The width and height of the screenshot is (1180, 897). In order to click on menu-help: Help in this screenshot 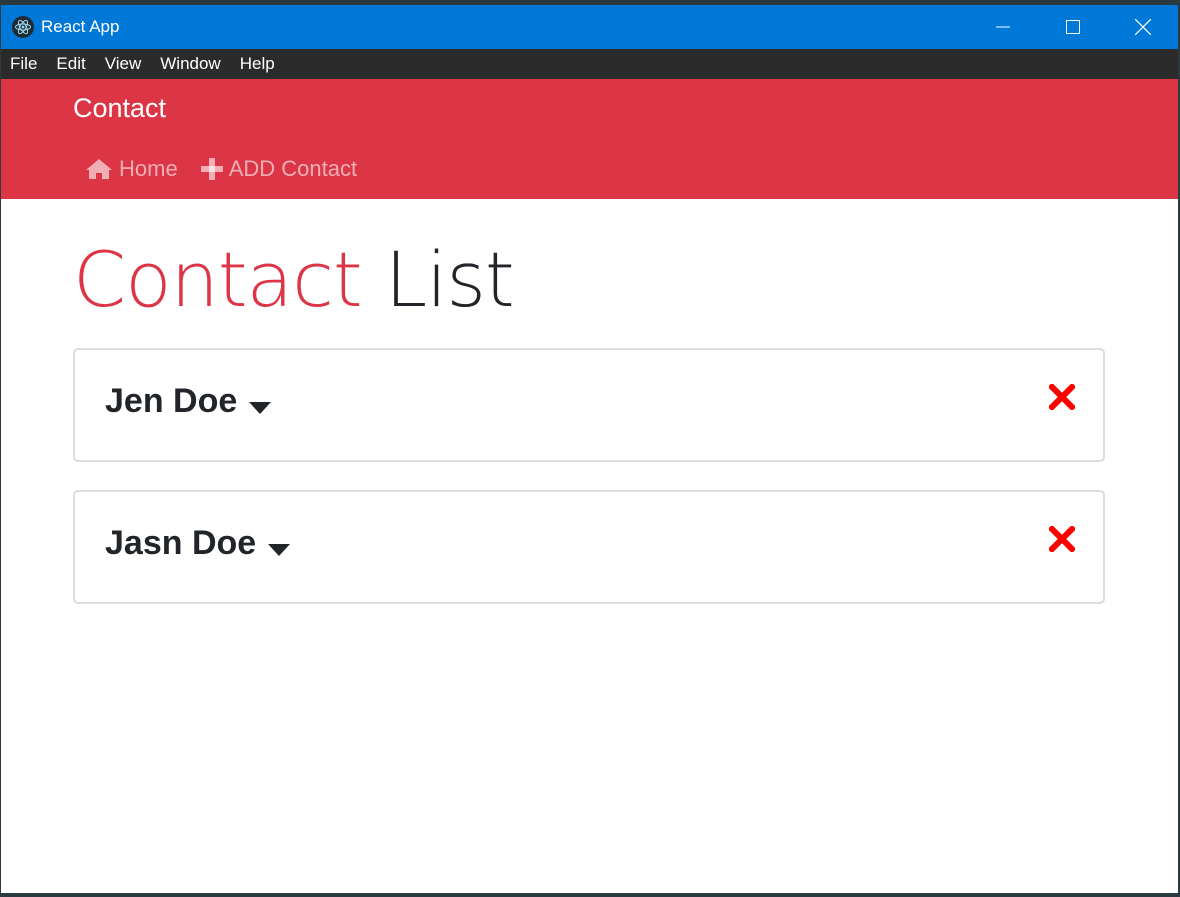, I will do `click(257, 64)`.